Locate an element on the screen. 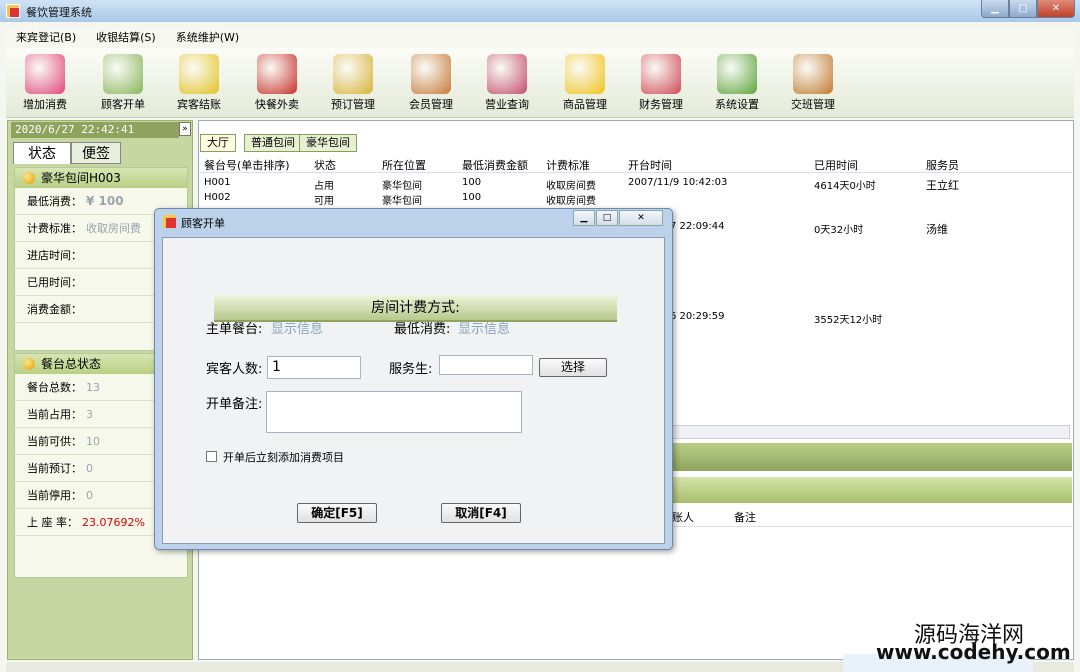 The height and width of the screenshot is (672, 1080). main-table-label: 主单餐台: is located at coordinates (234, 329).